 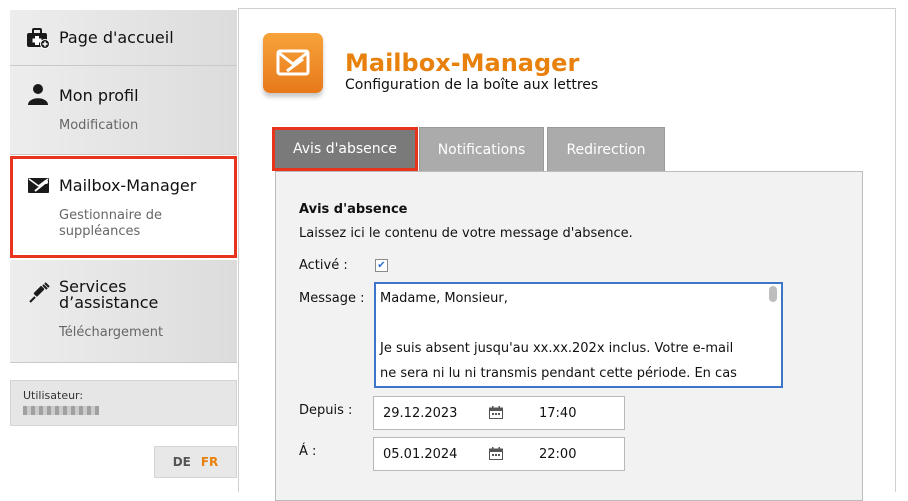 I want to click on sidebar-item-sublabel: Gestionnaire de, so click(x=111, y=215).